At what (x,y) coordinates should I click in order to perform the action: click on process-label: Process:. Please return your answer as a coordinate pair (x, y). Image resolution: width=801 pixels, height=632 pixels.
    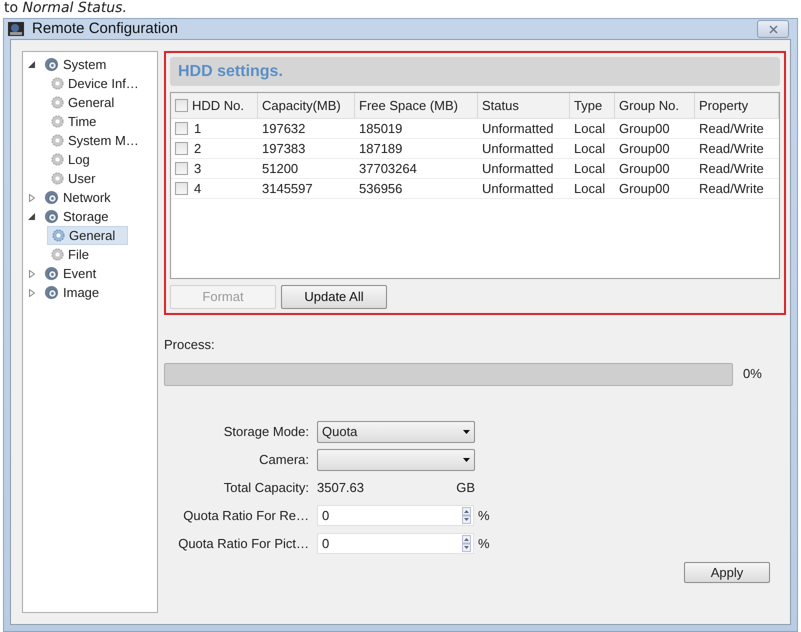
    Looking at the image, I should click on (190, 345).